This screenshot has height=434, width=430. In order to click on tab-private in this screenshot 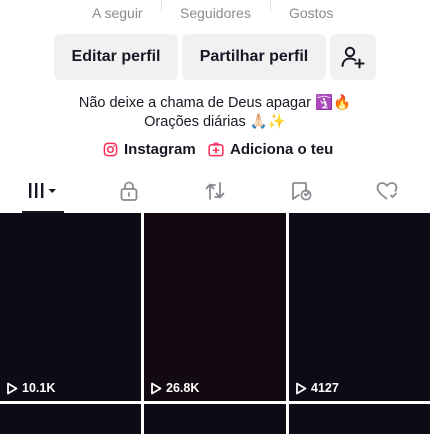, I will do `click(129, 191)`.